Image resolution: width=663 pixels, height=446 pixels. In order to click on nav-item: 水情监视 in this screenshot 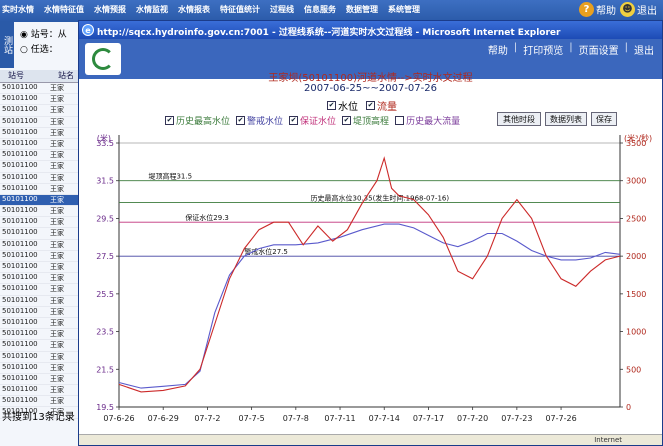, I will do `click(152, 9)`.